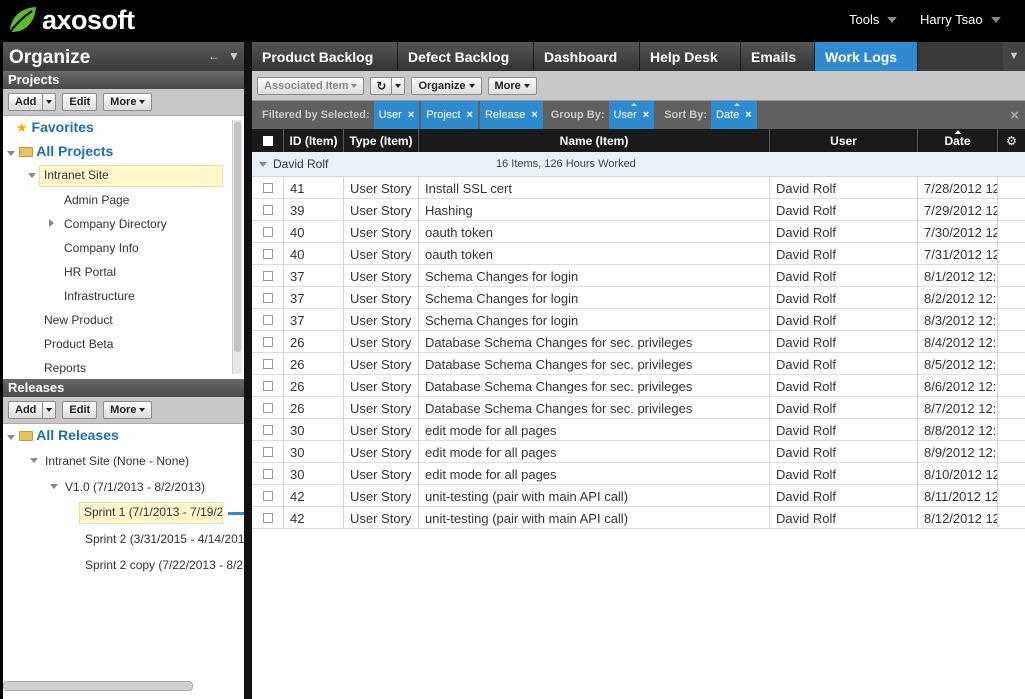 This screenshot has width=1025, height=699. What do you see at coordinates (311, 85) in the screenshot?
I see `associated-item-button: Associated Item` at bounding box center [311, 85].